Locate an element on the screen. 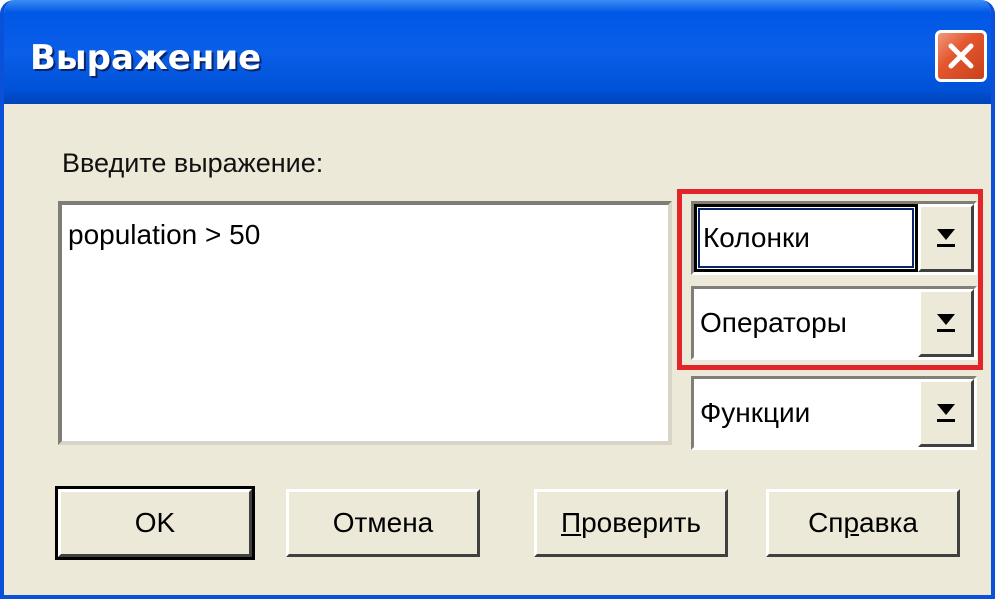 Image resolution: width=995 pixels, height=599 pixels. verify-button: Проверить is located at coordinates (631, 523).